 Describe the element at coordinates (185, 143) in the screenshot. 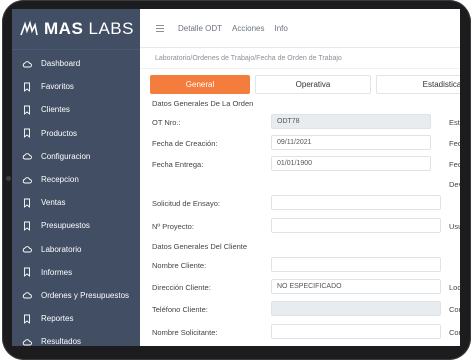

I see `creacion-label: Fecha de Creación:` at that location.